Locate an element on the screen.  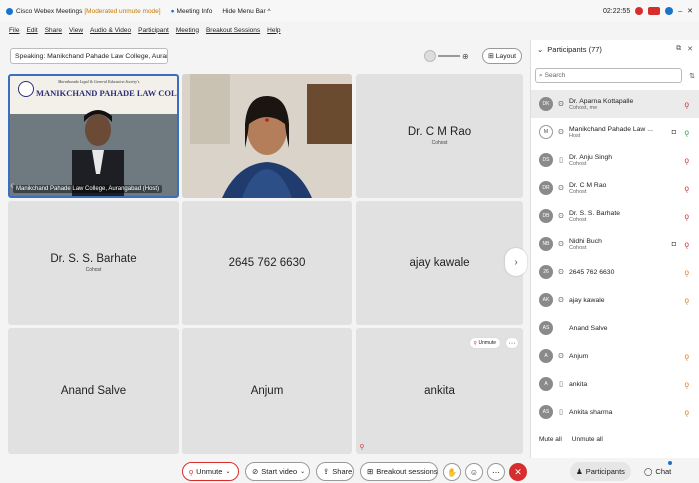
participant-row: AS ▯ Ankita sharma ǫ is located at coordinates (615, 412).